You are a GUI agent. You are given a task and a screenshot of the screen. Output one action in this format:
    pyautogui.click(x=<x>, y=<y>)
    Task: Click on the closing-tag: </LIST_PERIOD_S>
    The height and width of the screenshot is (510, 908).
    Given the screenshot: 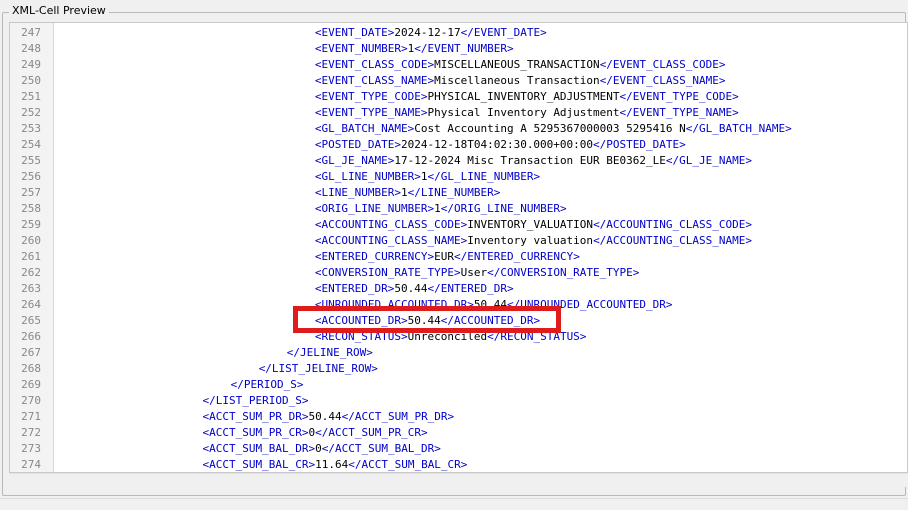 What is the action you would take?
    pyautogui.click(x=255, y=400)
    